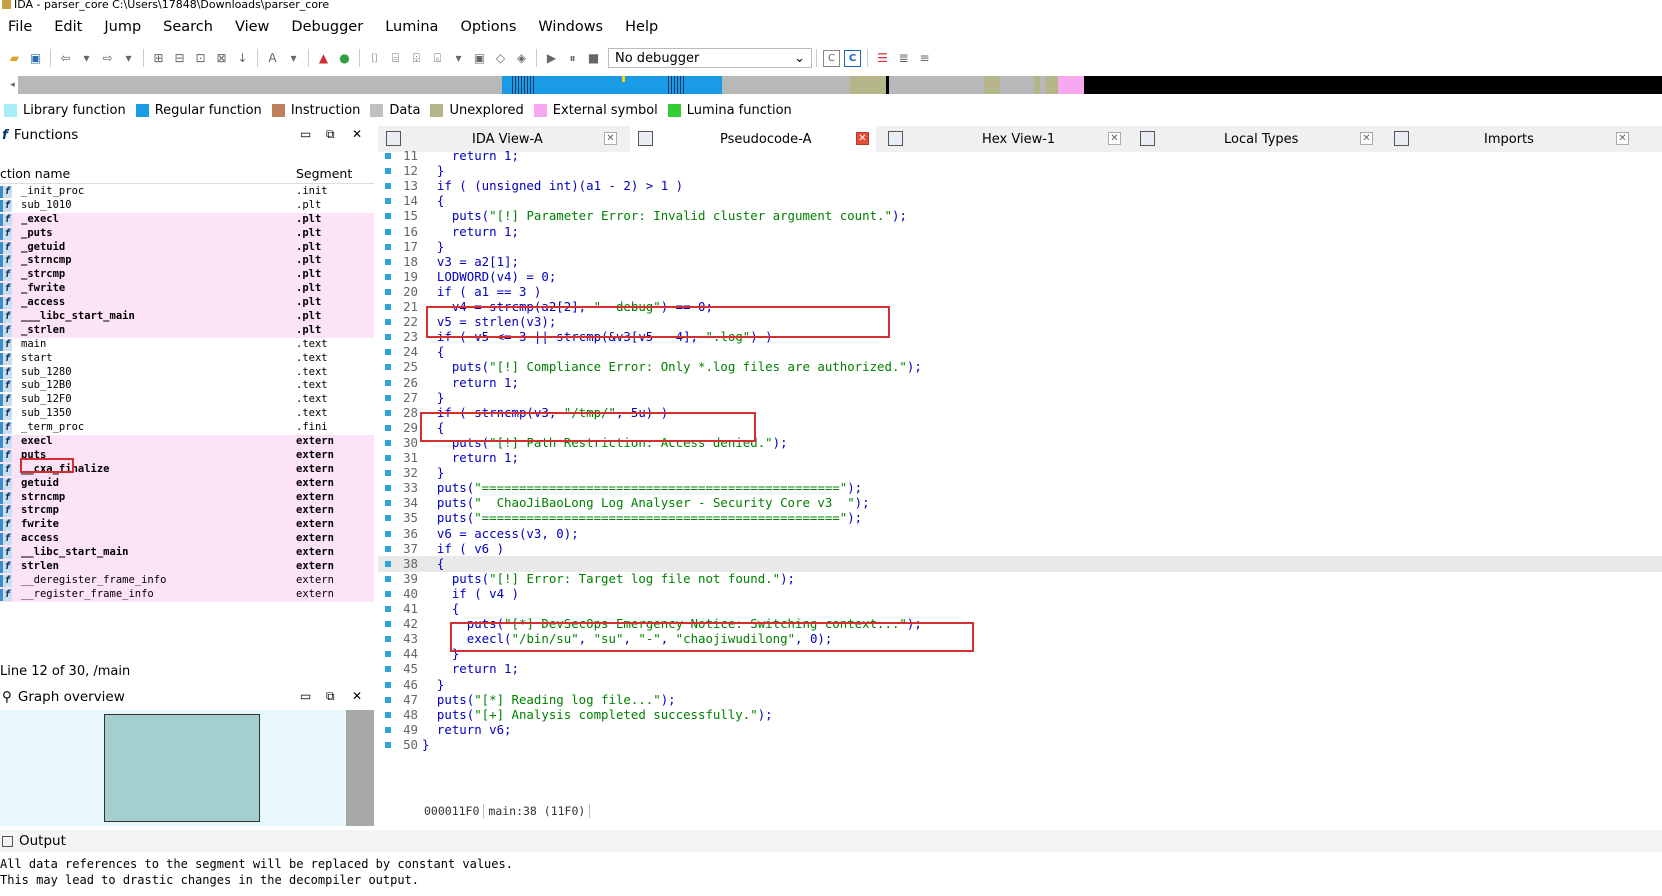  What do you see at coordinates (330, 134) in the screenshot?
I see `float-icon: ⧉` at bounding box center [330, 134].